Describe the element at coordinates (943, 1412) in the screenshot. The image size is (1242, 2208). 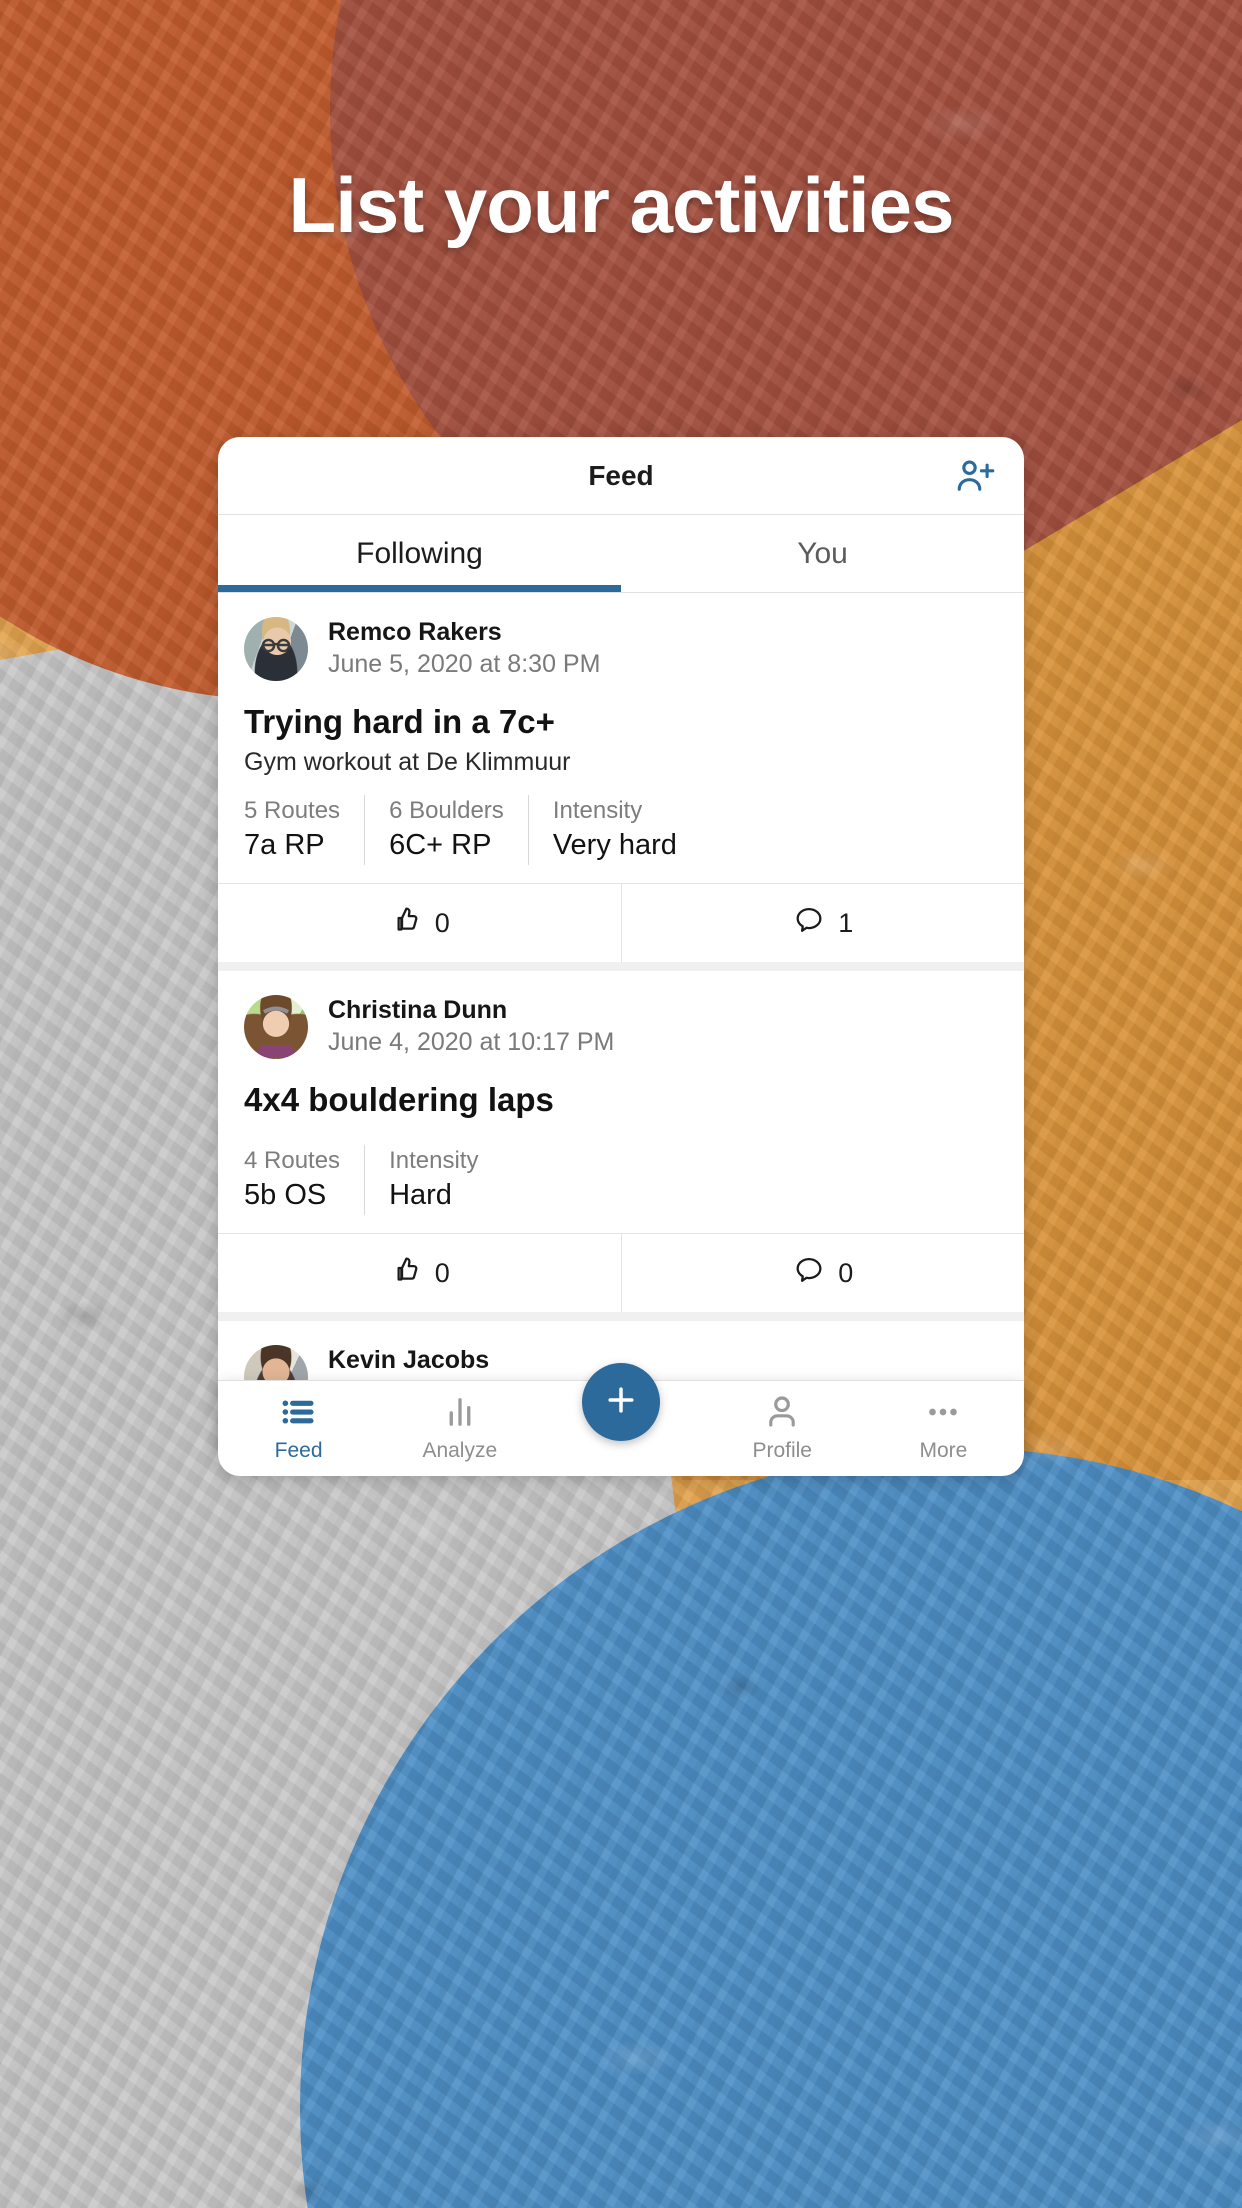
I see `ellipsis-icon` at that location.